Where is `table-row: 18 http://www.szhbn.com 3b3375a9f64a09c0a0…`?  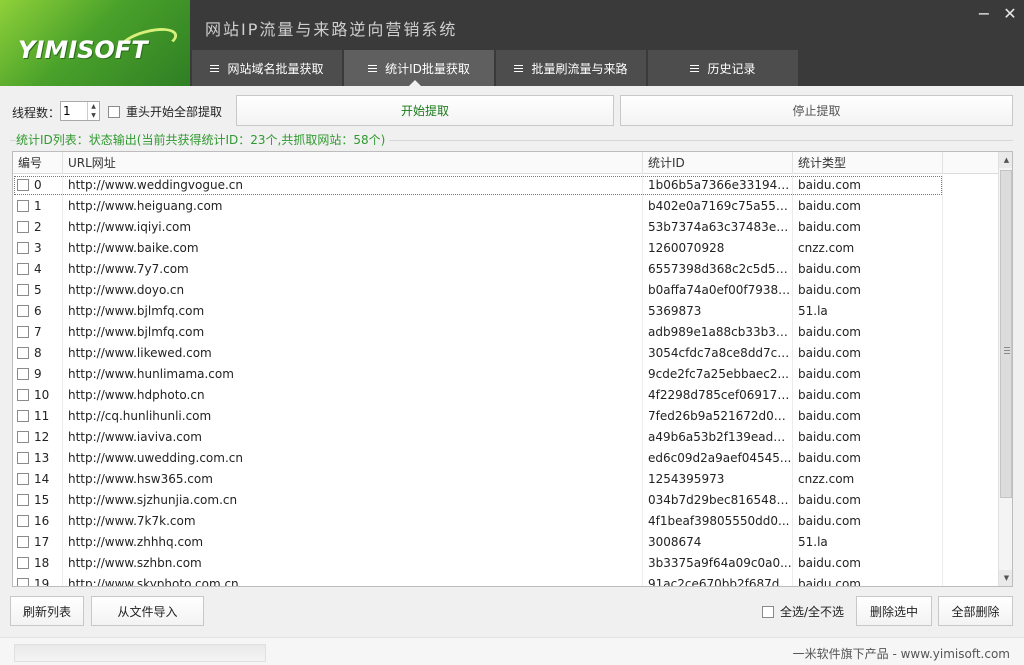
table-row: 18 http://www.szhbn.com 3b3375a9f64a09c0a0… is located at coordinates (505, 563).